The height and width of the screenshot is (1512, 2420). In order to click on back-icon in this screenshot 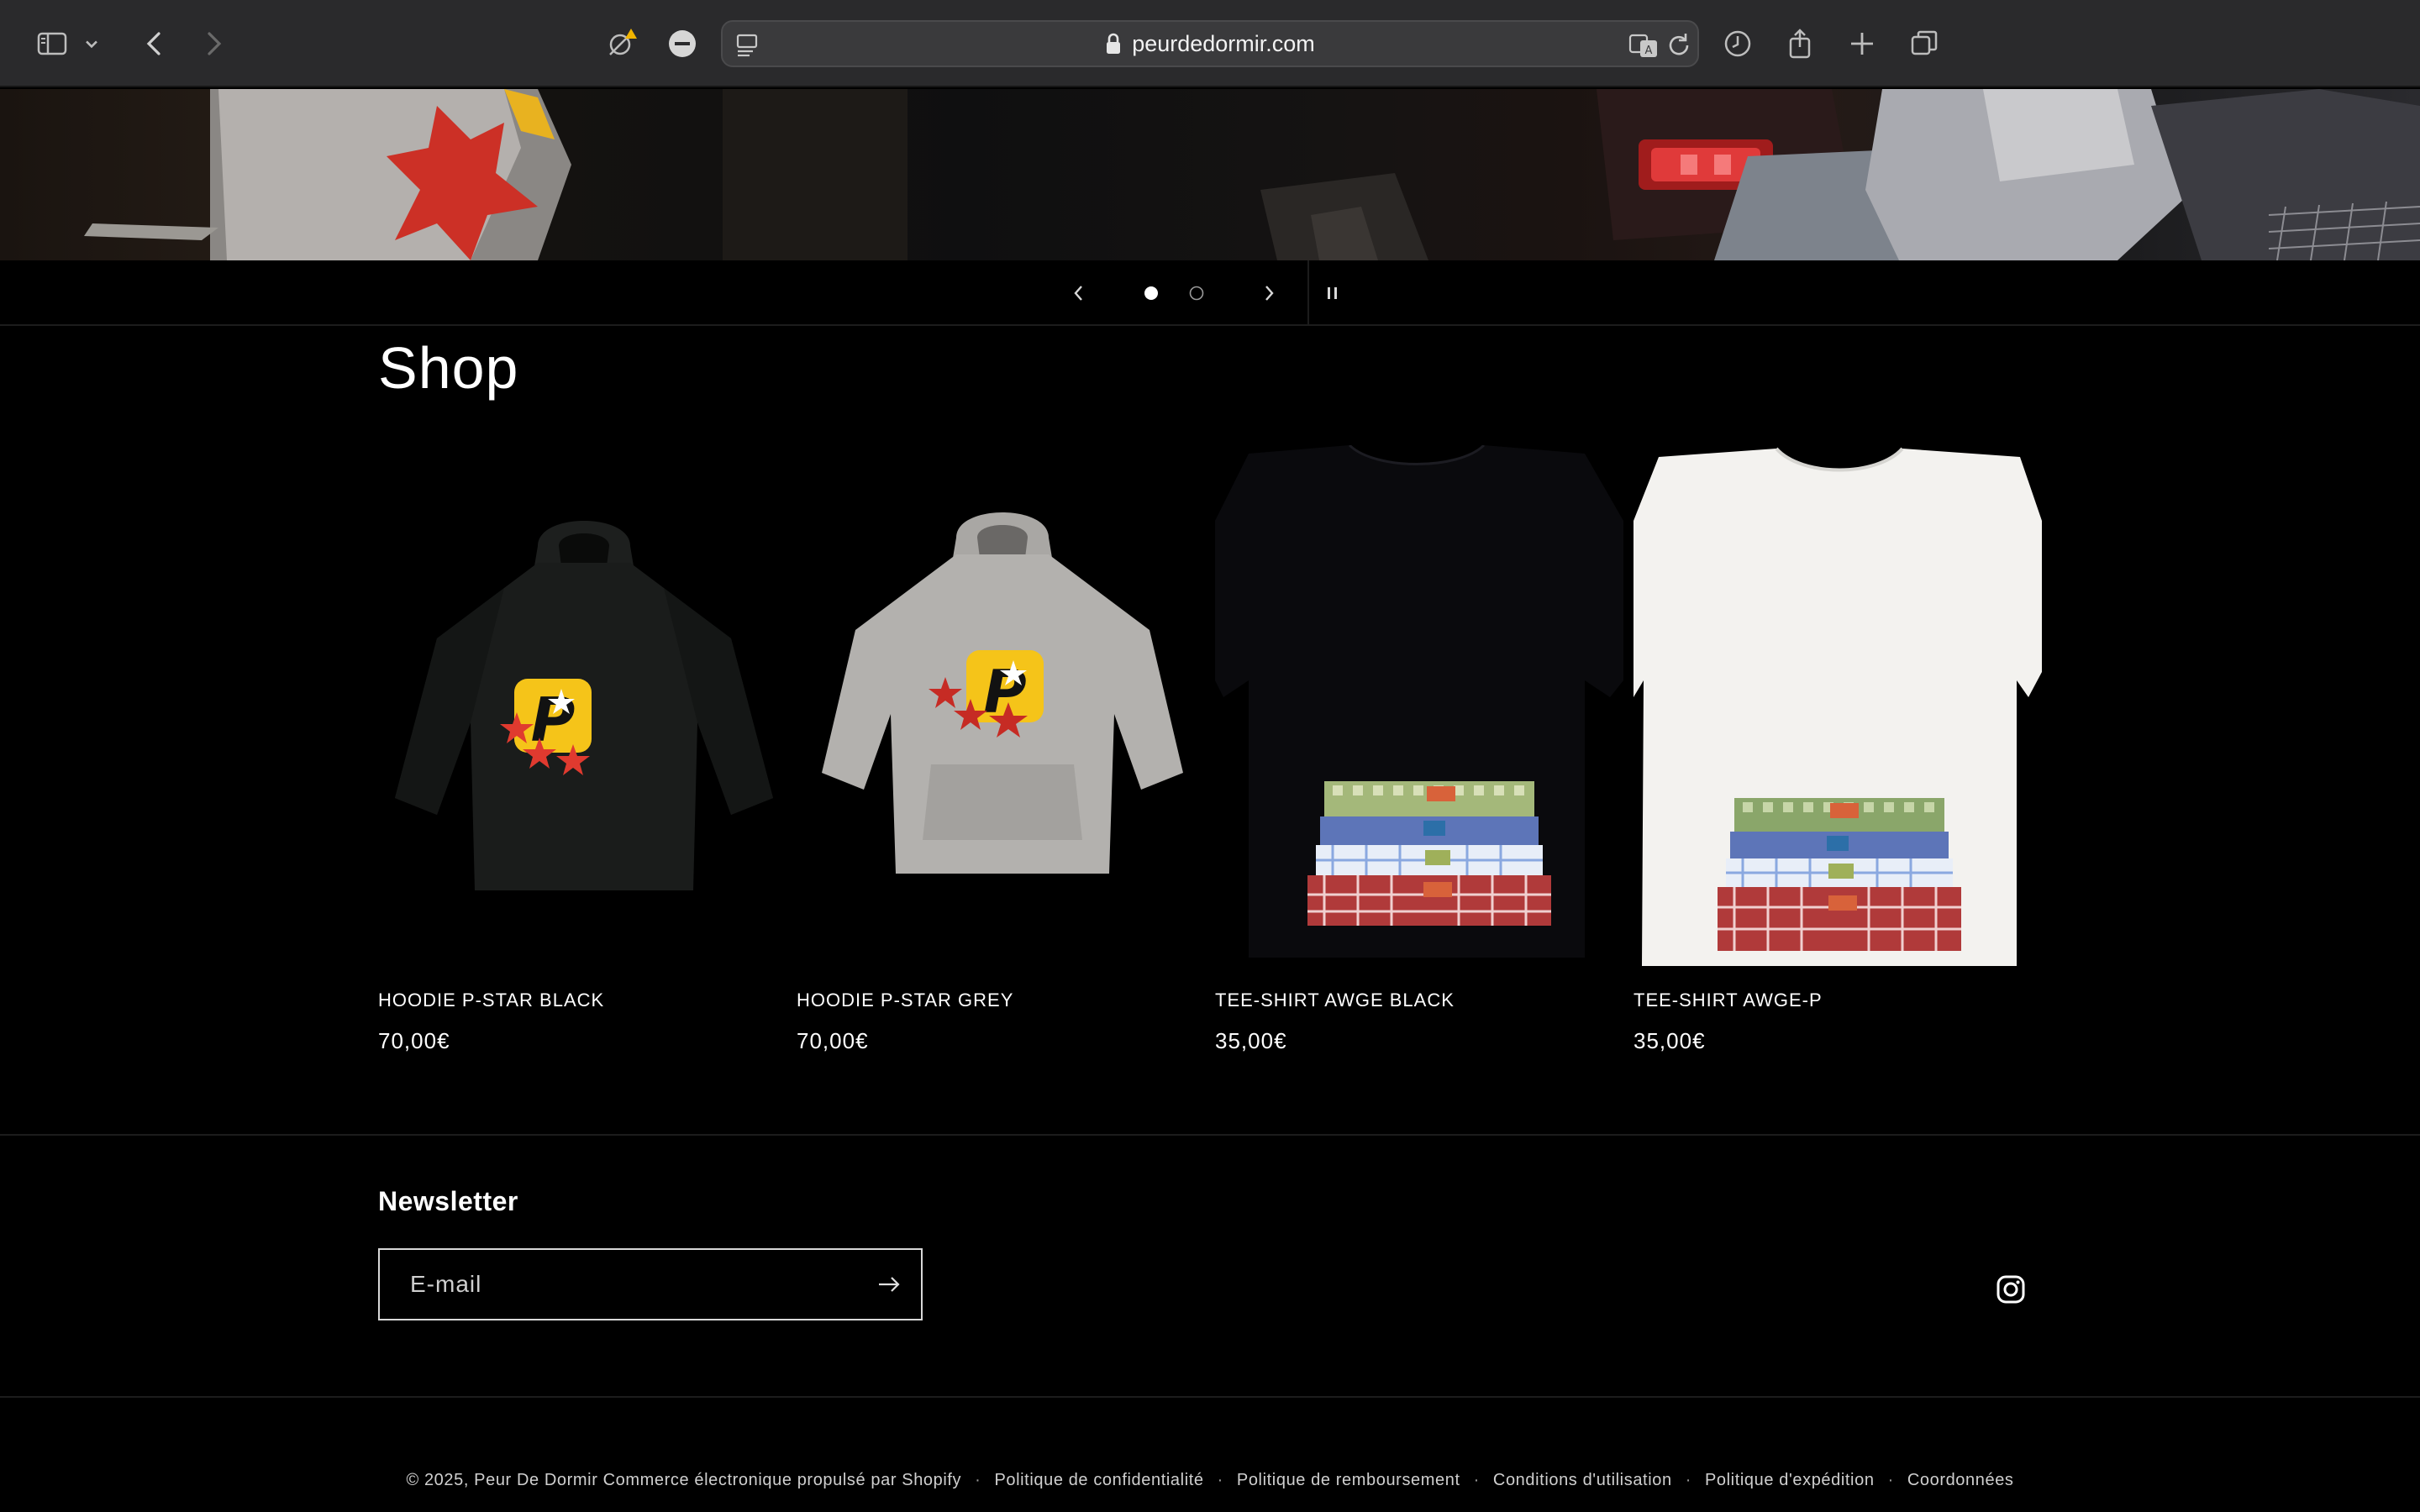, I will do `click(154, 44)`.